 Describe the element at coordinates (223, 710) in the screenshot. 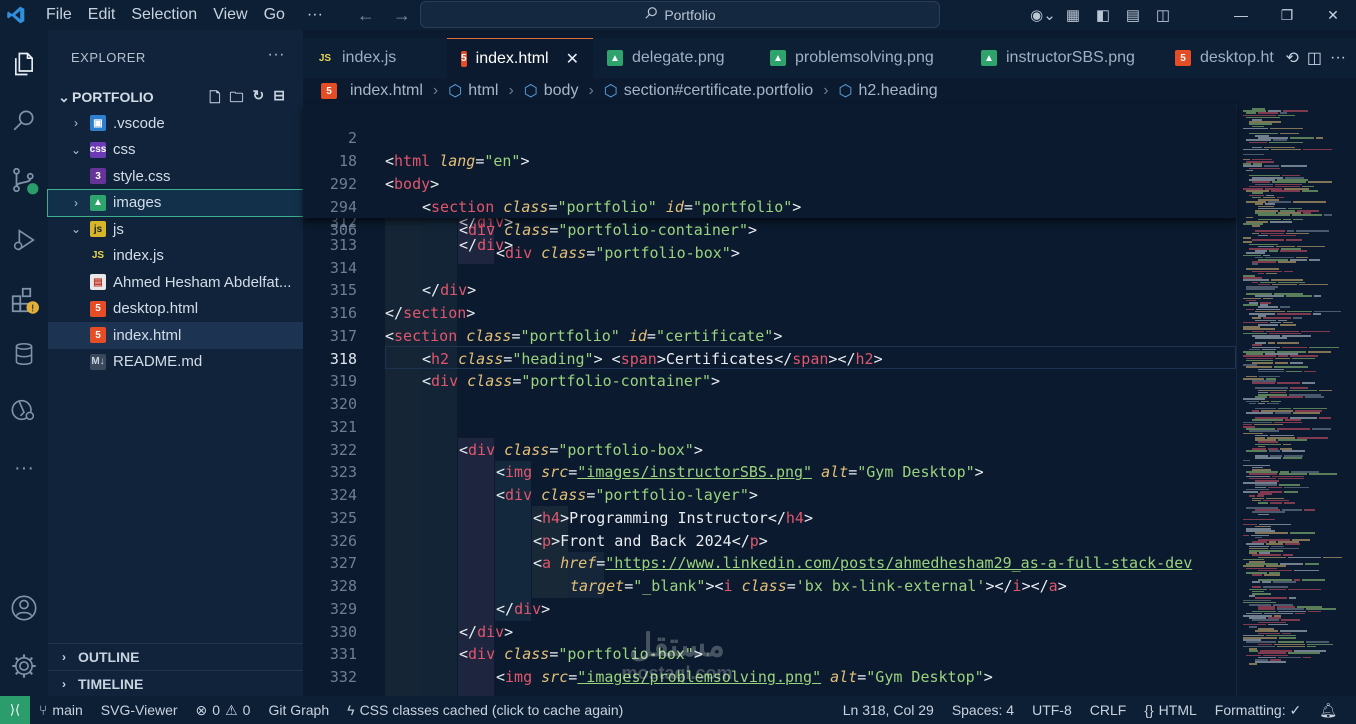

I see `problems-status: ⊗ 0 ⚠ 0` at that location.